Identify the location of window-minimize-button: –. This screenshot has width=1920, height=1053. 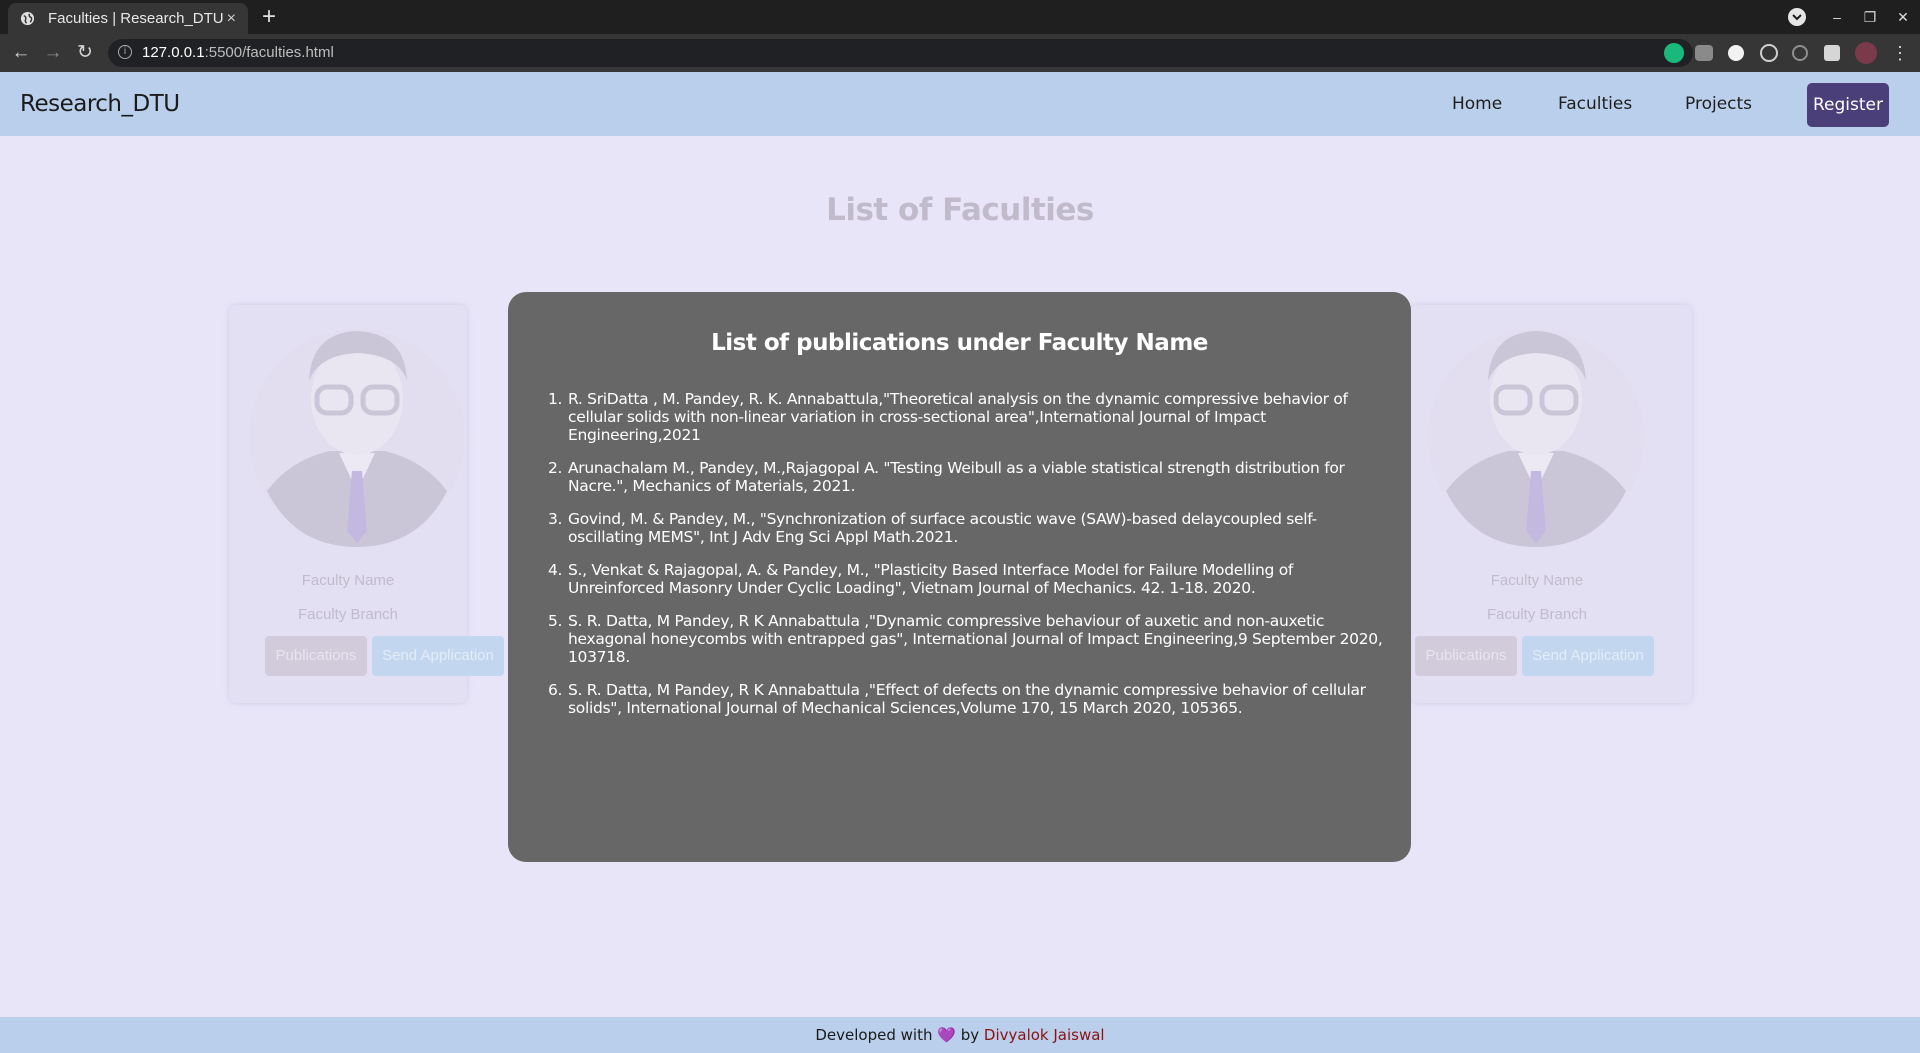
(1837, 17).